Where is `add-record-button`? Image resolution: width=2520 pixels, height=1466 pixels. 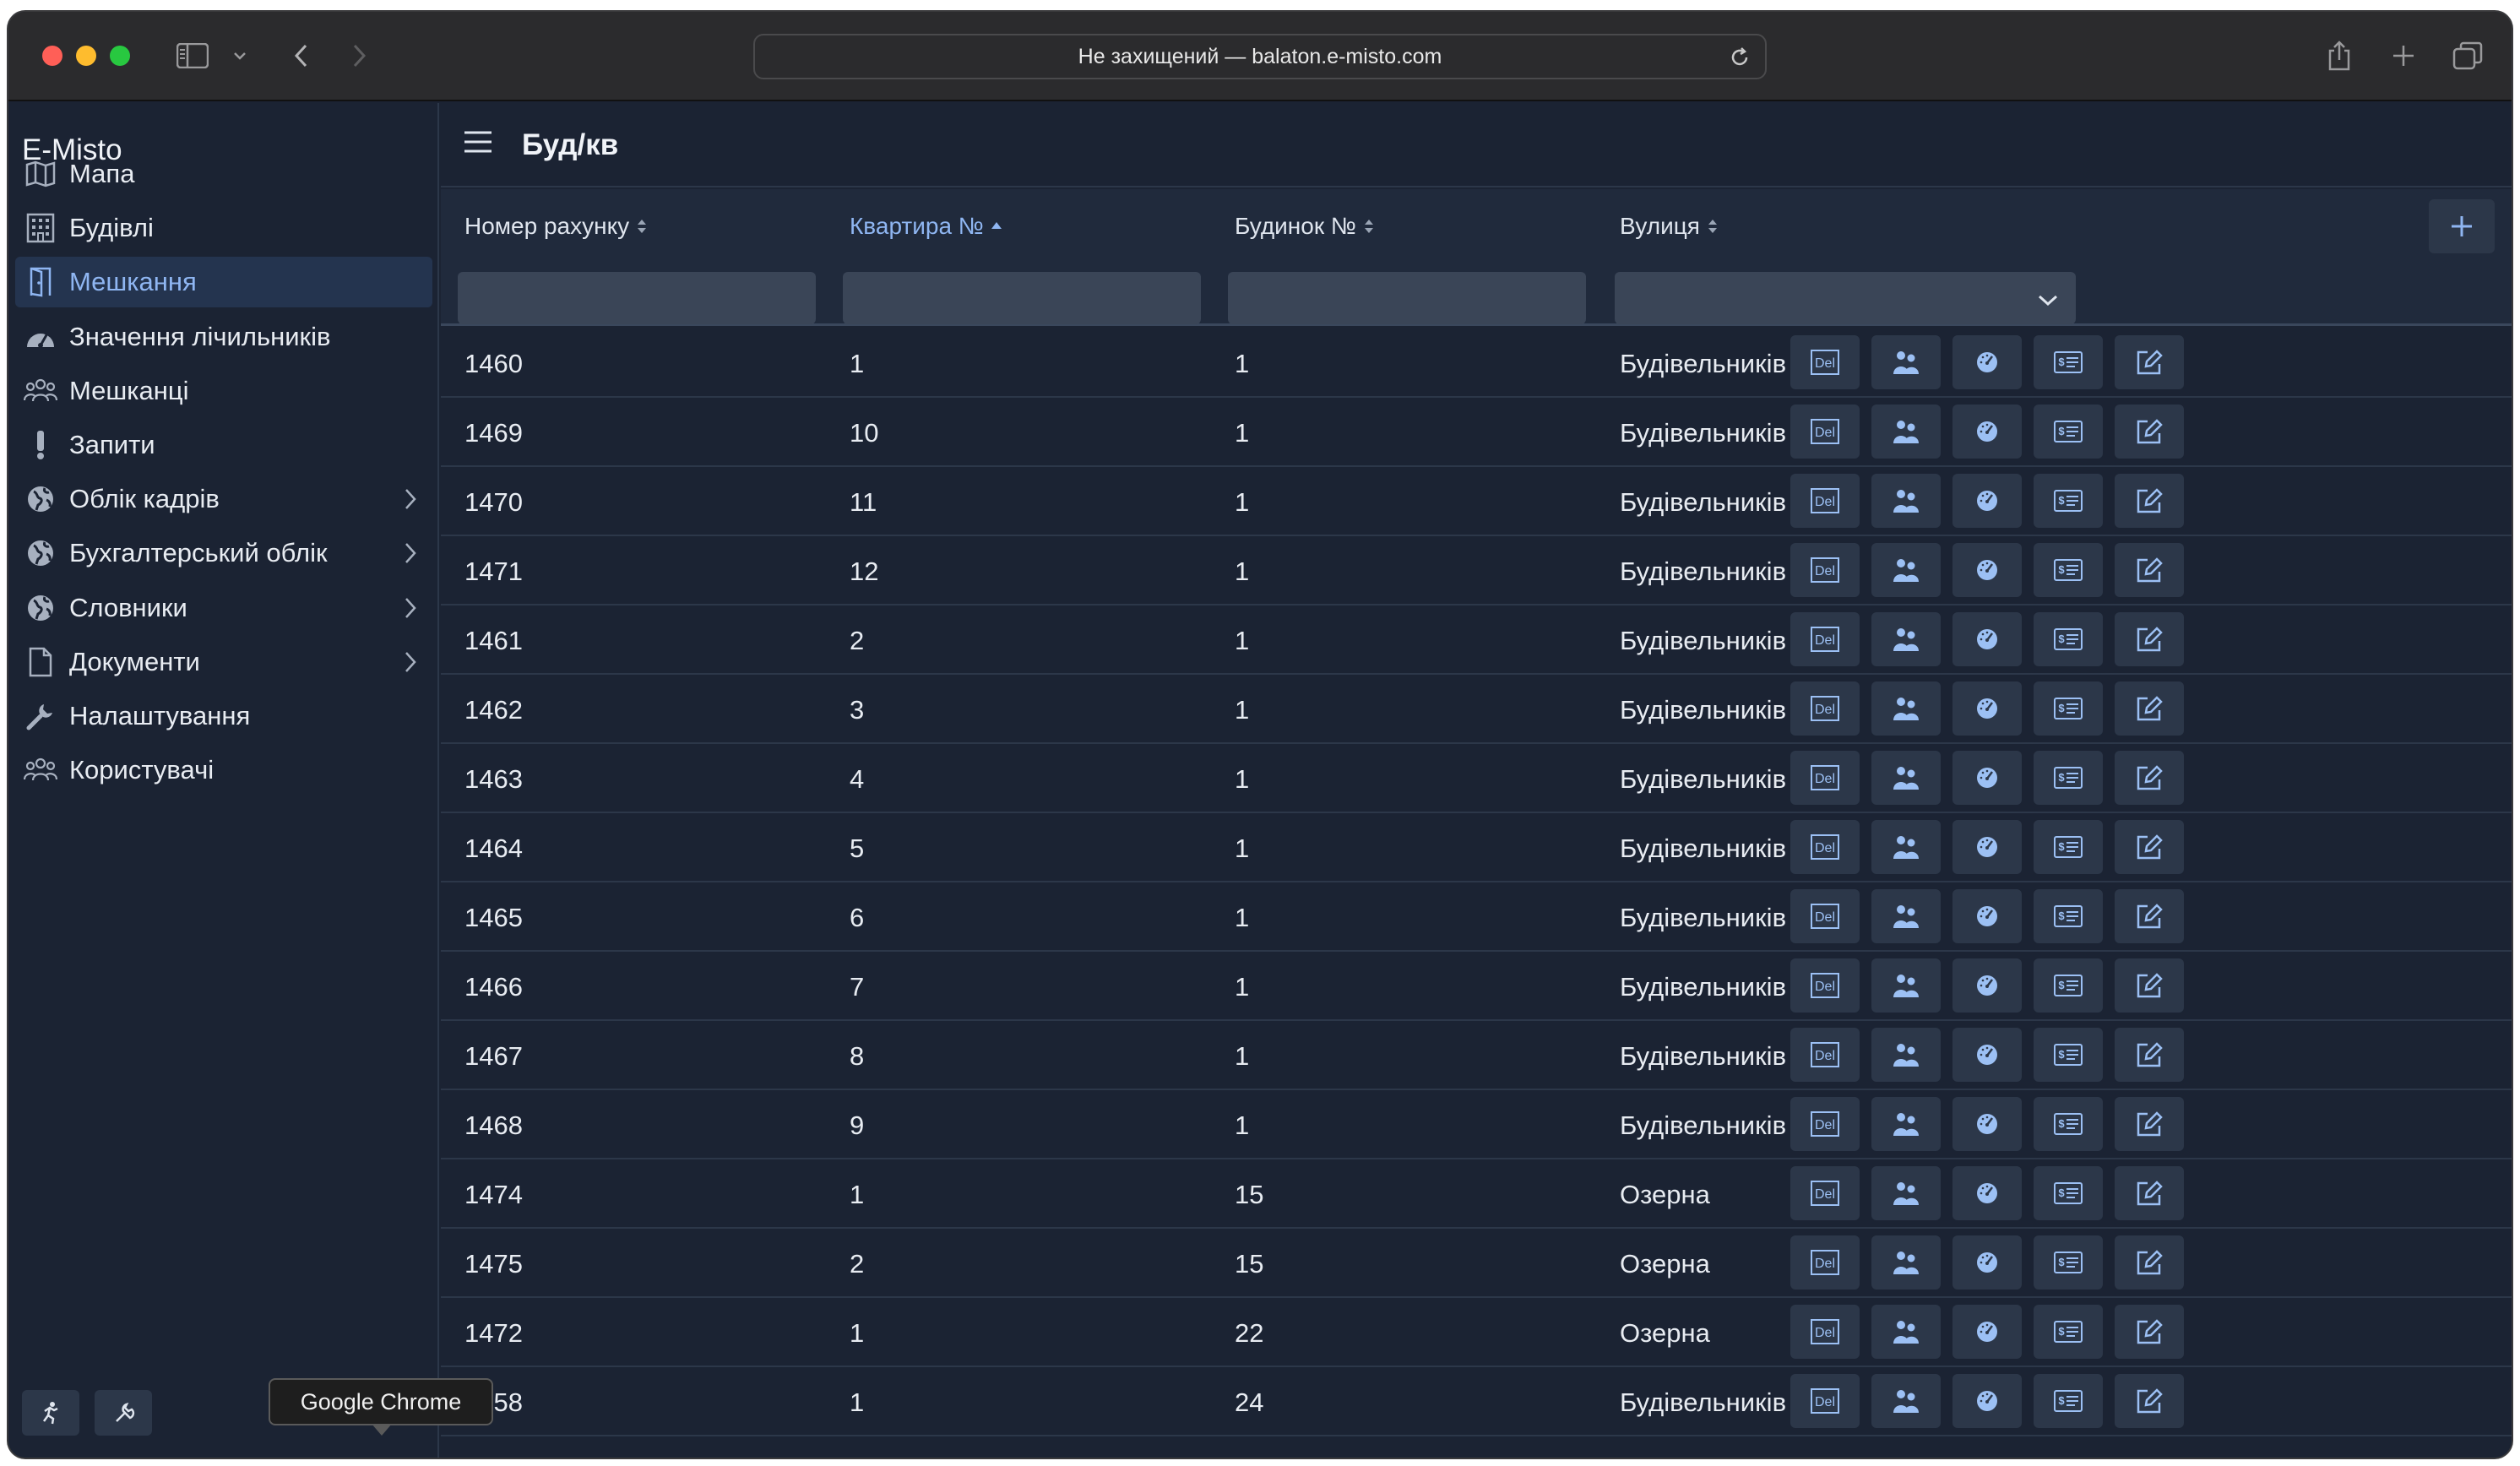
add-record-button is located at coordinates (2462, 226).